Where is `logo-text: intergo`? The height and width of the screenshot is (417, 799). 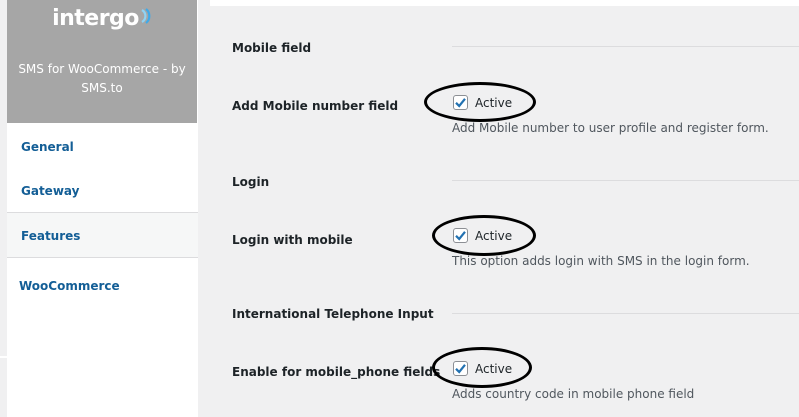
logo-text: intergo is located at coordinates (95, 18).